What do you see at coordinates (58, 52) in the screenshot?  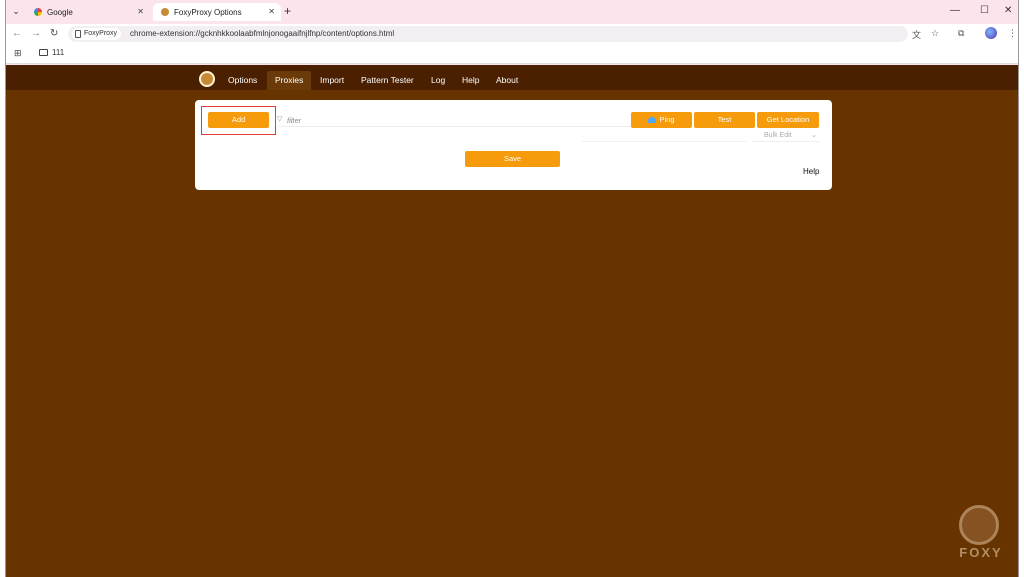 I see `bookmark-folder-label: 111` at bounding box center [58, 52].